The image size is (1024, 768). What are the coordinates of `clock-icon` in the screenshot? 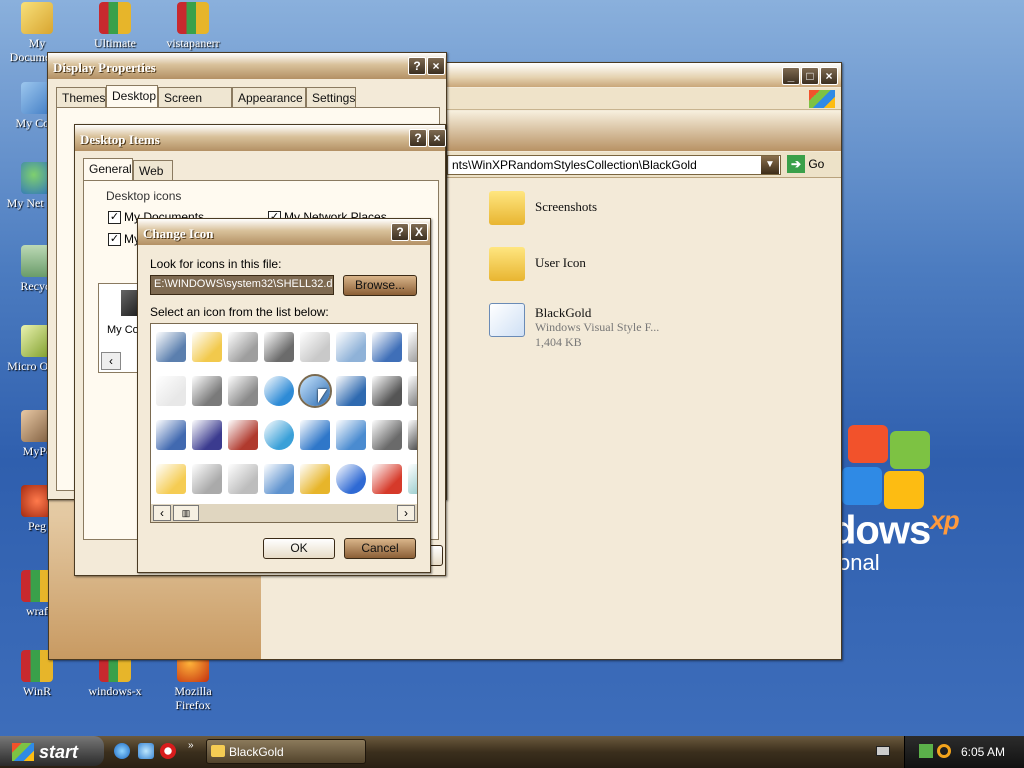 It's located at (351, 347).